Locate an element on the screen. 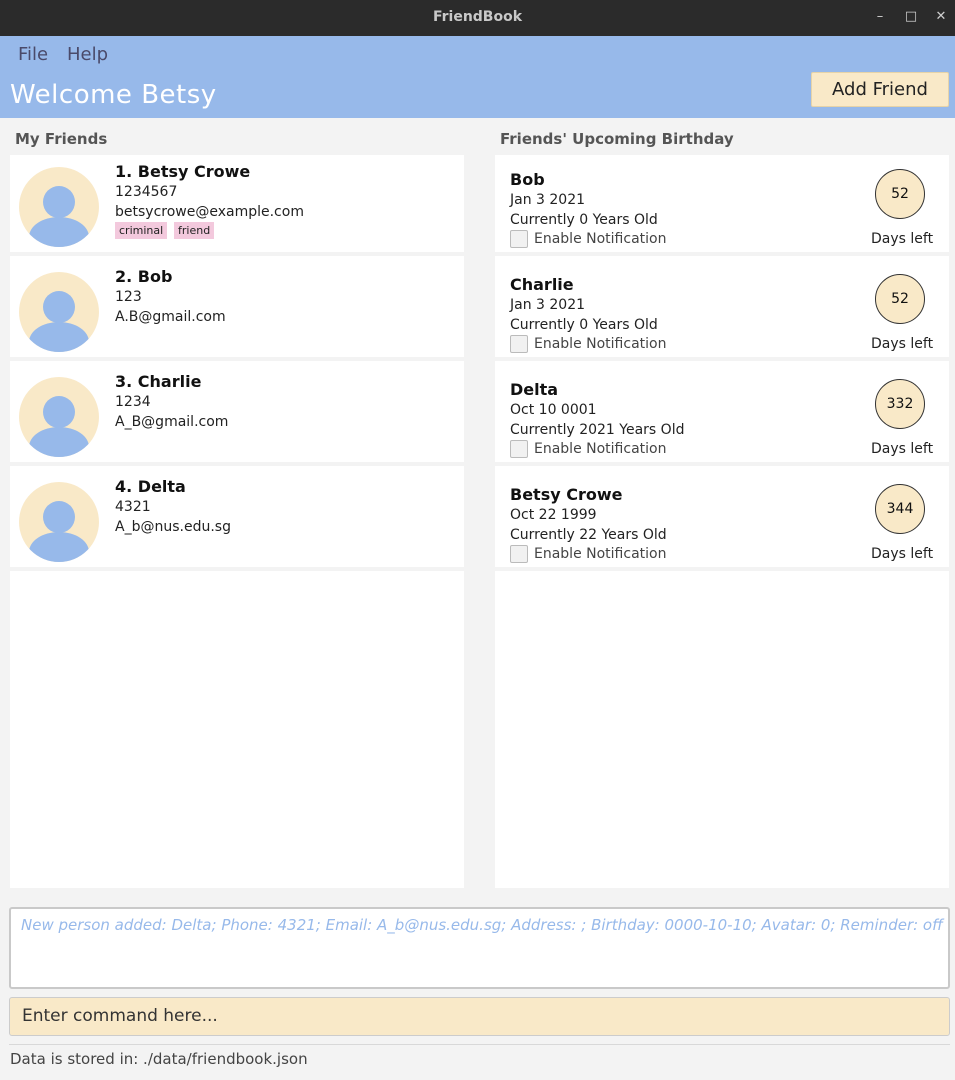 Image resolution: width=955 pixels, height=1080 pixels. friend-phone: 1234567 is located at coordinates (146, 192).